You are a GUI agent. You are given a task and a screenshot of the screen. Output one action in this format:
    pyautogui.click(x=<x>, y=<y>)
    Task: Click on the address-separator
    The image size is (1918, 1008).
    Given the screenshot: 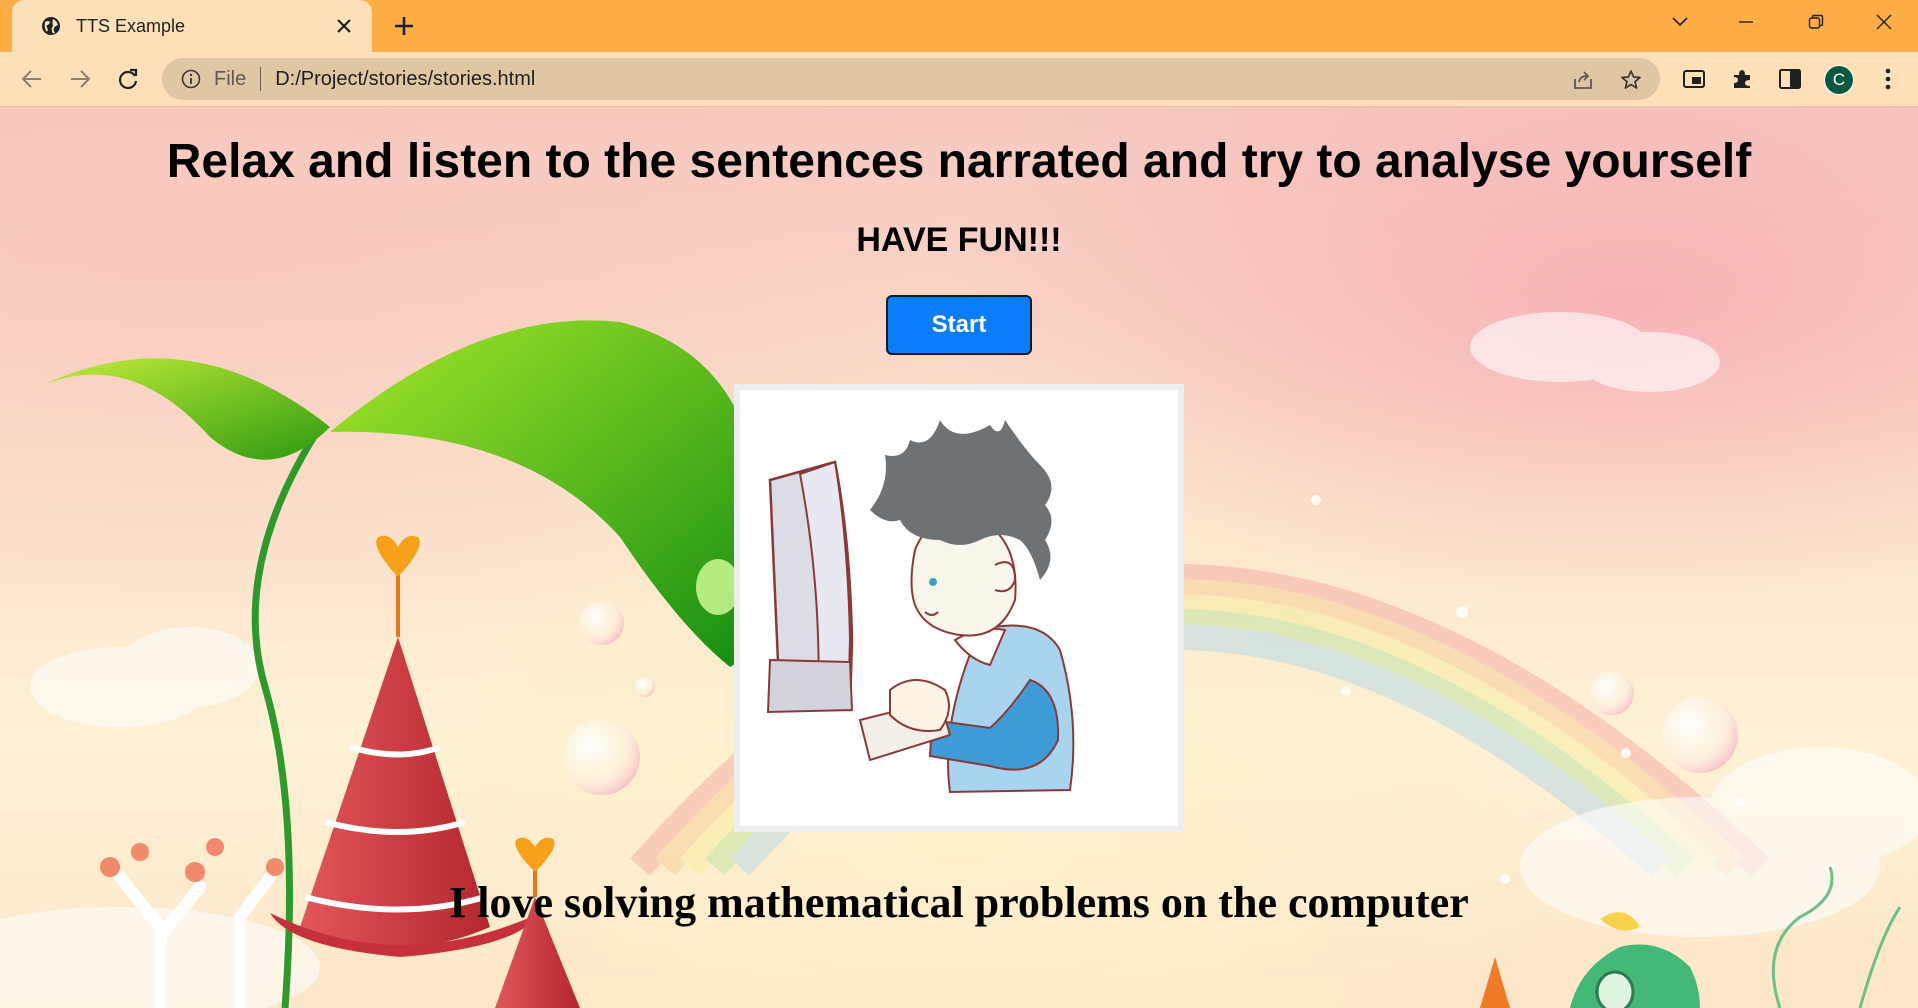 What is the action you would take?
    pyautogui.click(x=261, y=79)
    